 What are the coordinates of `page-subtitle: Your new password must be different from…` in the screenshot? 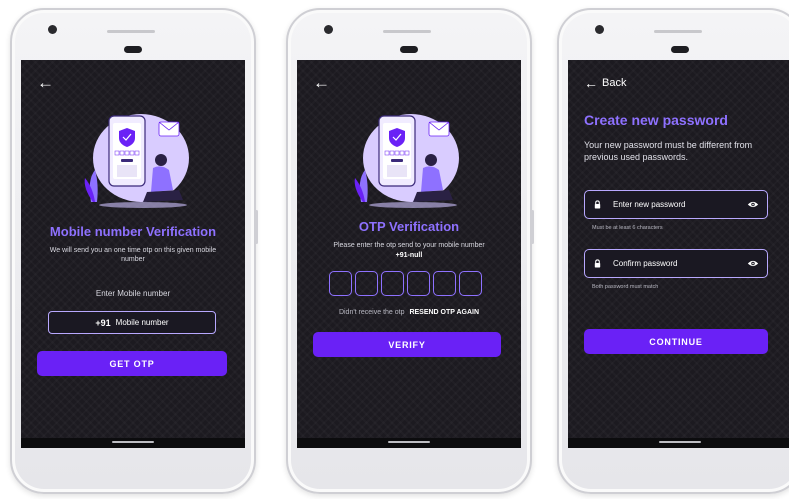 It's located at (668, 151).